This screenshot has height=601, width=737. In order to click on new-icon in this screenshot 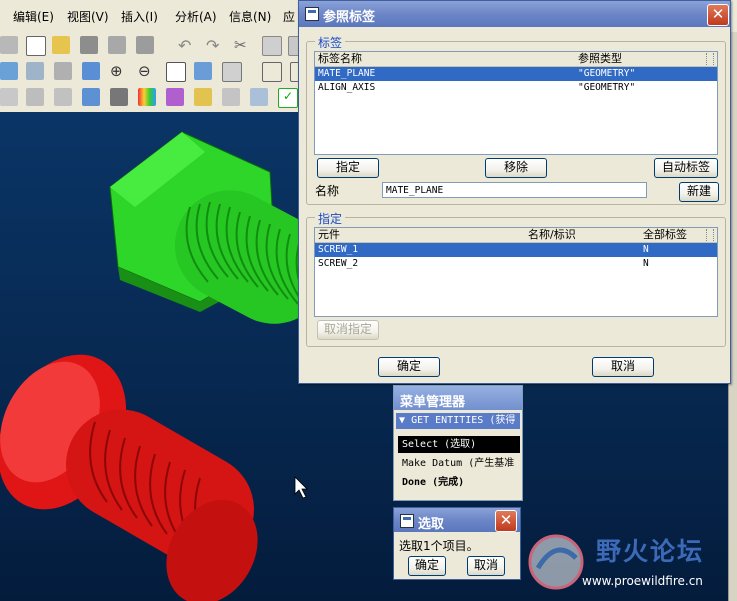, I will do `click(36, 46)`.